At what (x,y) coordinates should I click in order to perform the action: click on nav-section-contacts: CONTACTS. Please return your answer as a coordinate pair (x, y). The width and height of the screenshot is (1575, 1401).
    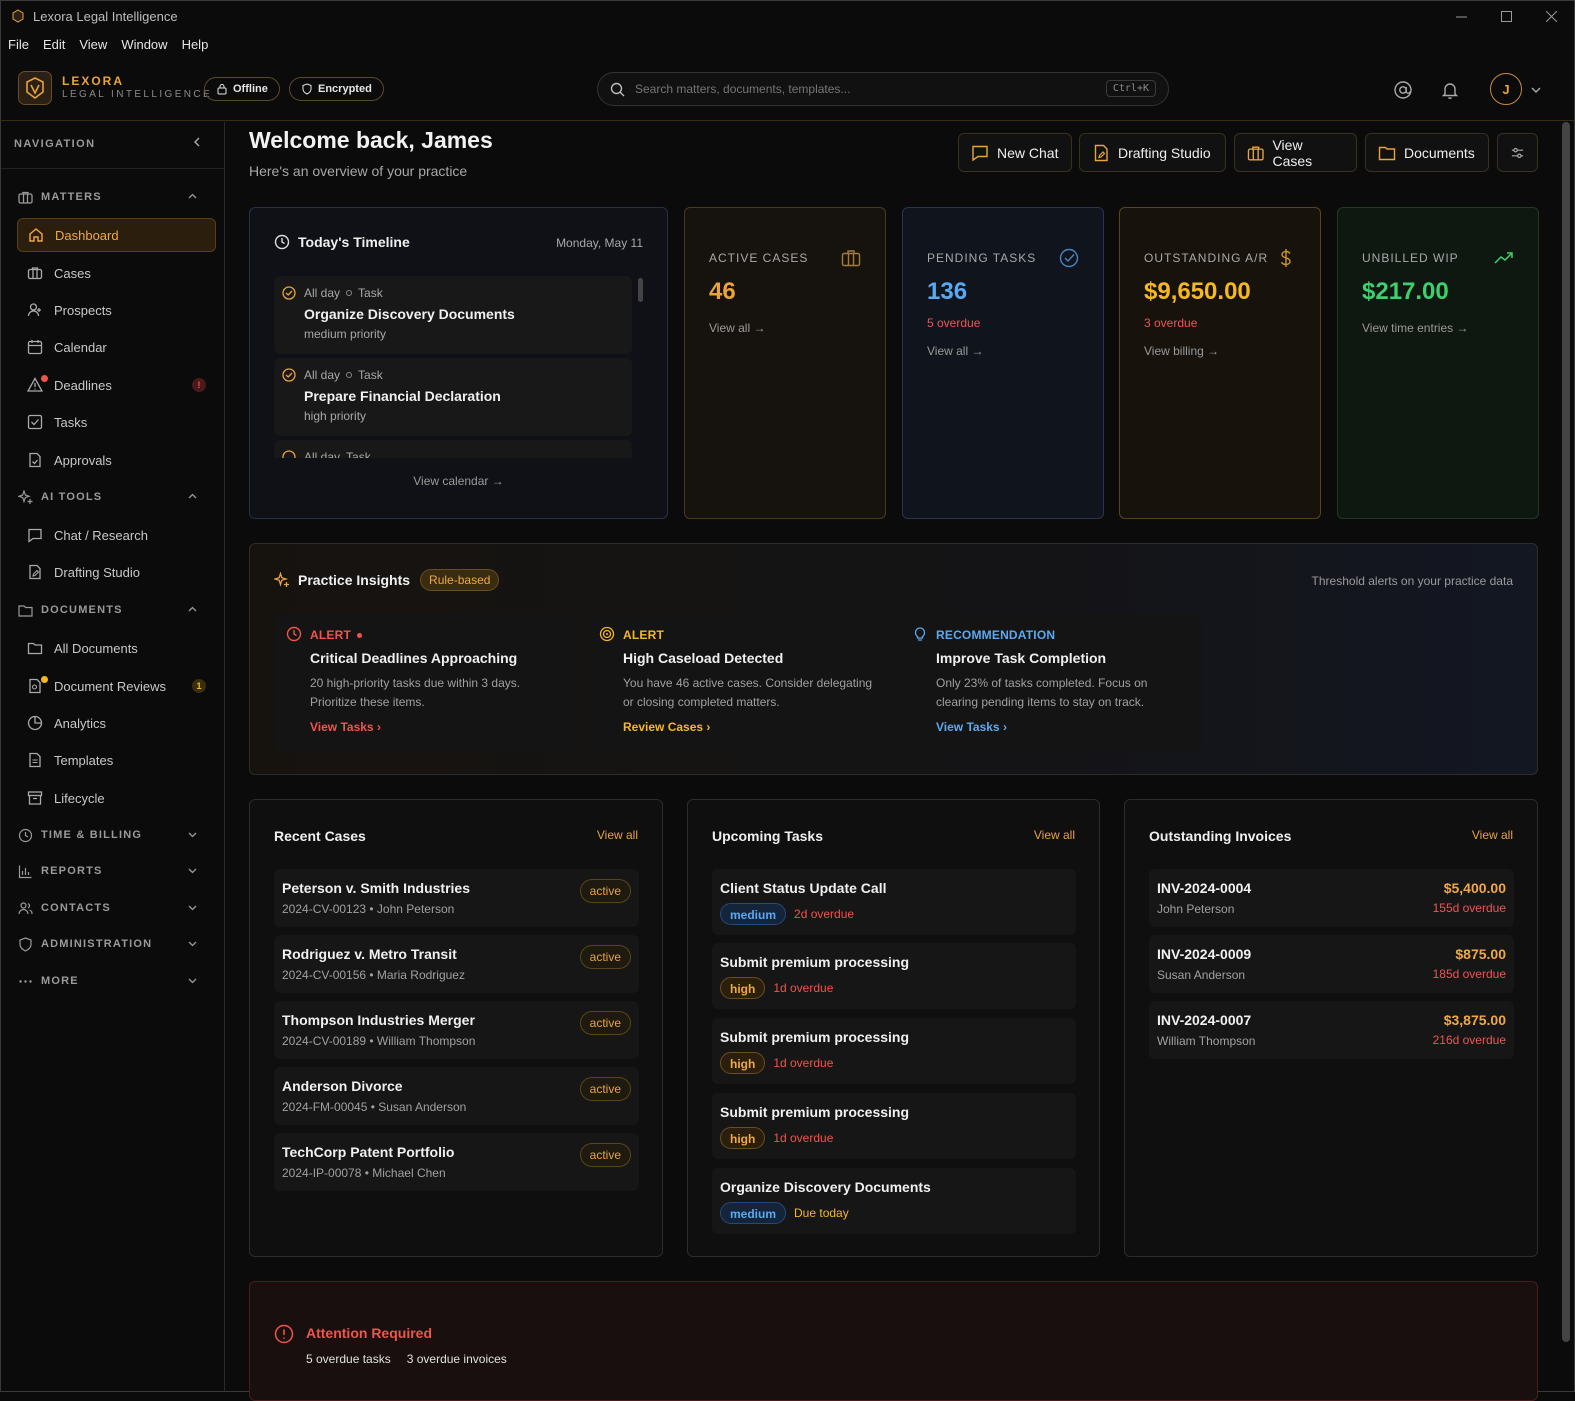
    Looking at the image, I should click on (114, 908).